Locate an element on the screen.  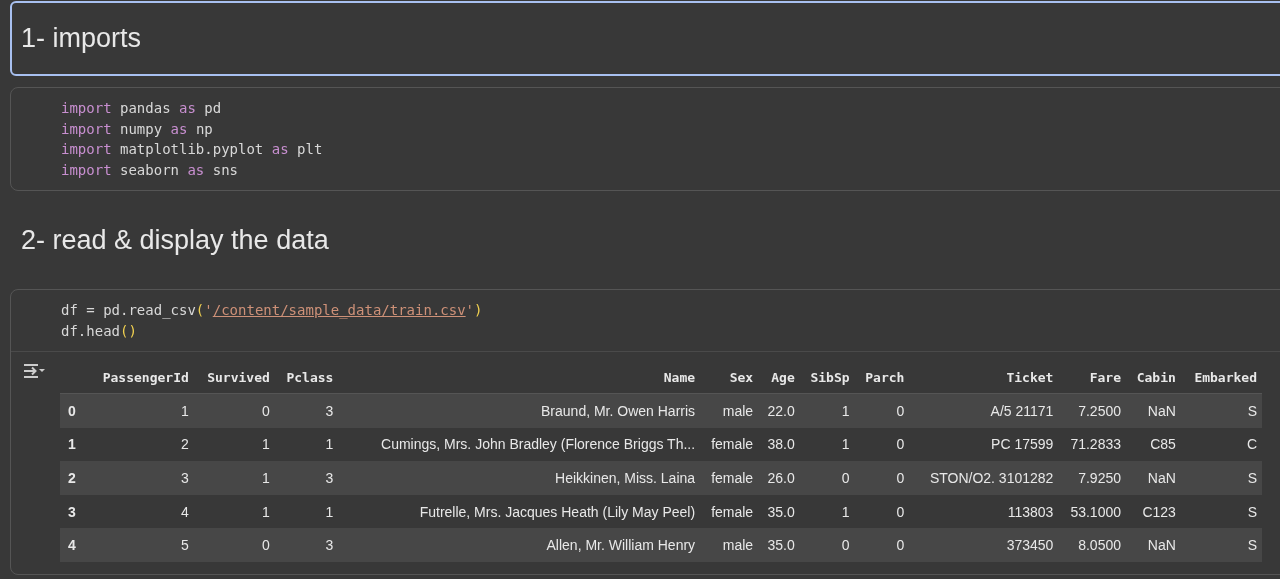
code-line: df.head() is located at coordinates (99, 331).